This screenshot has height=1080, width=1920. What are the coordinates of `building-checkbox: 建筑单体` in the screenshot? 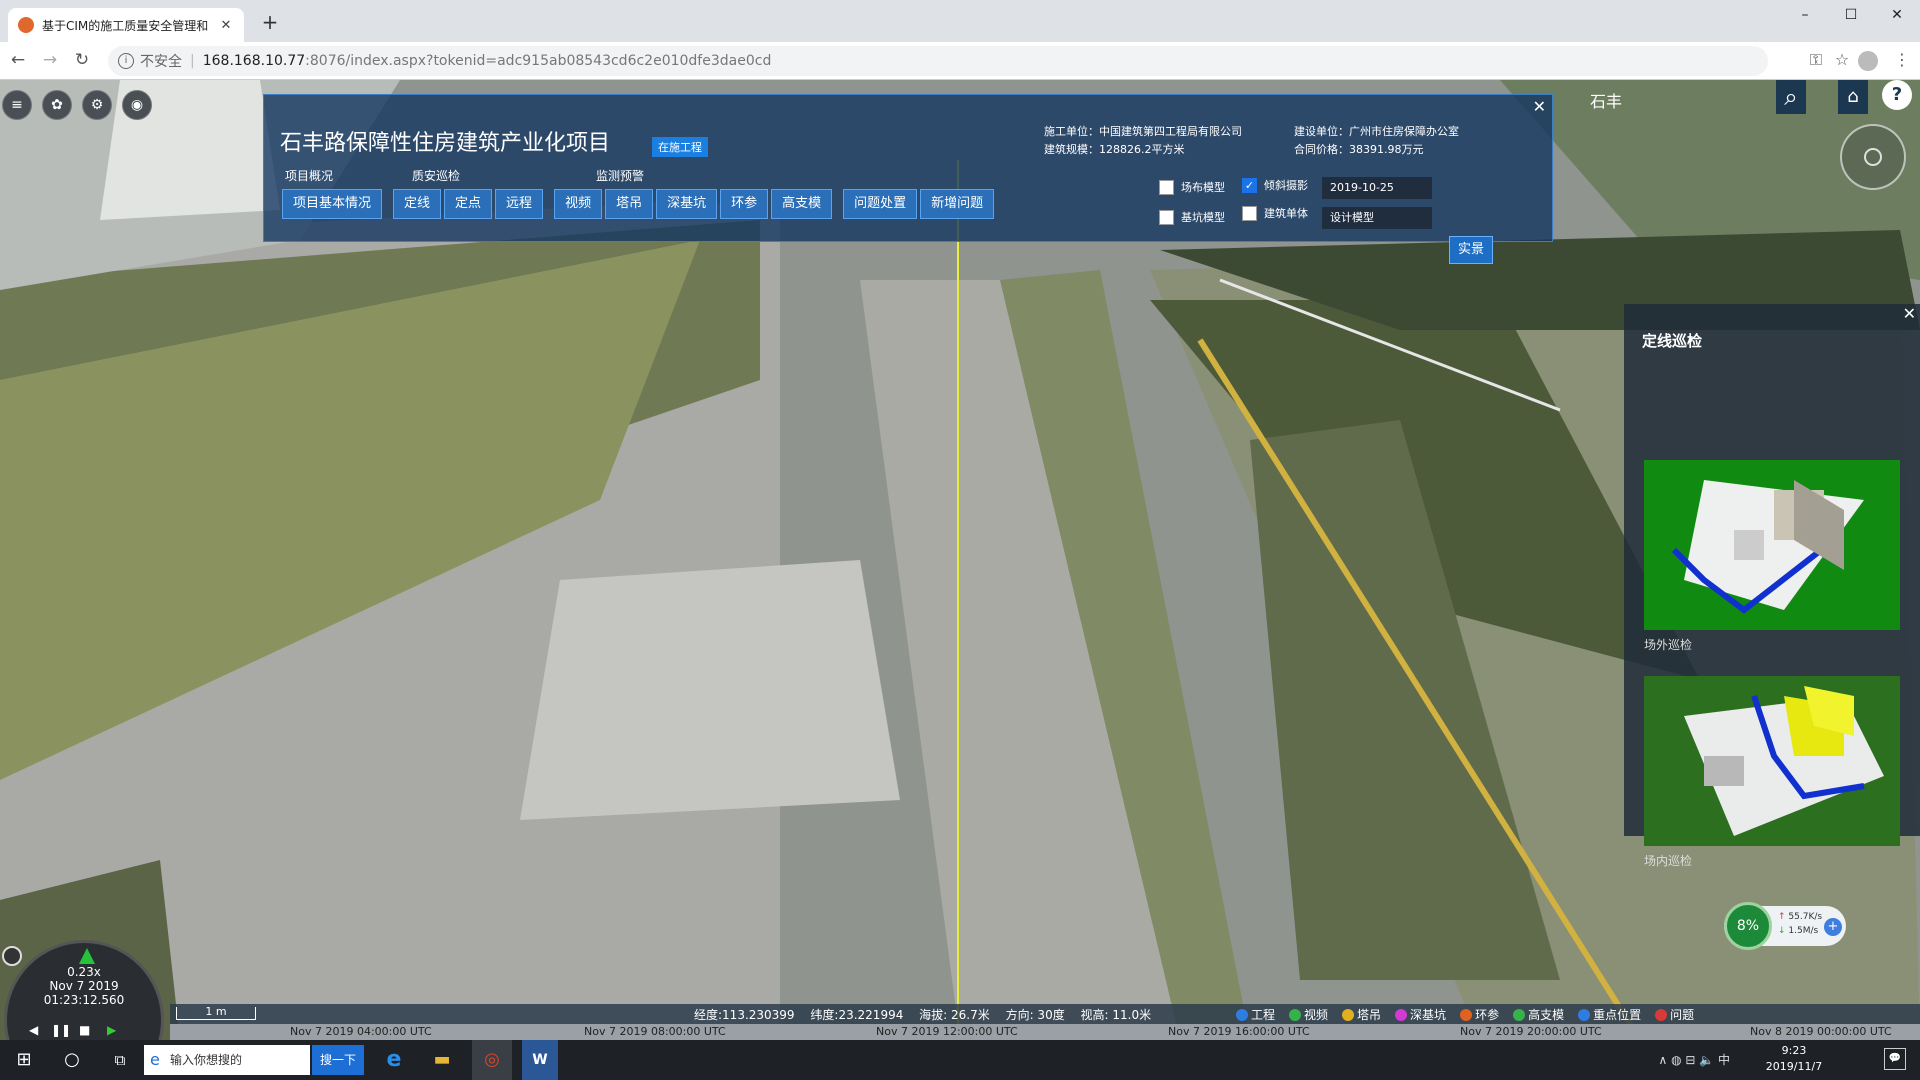 It's located at (1275, 213).